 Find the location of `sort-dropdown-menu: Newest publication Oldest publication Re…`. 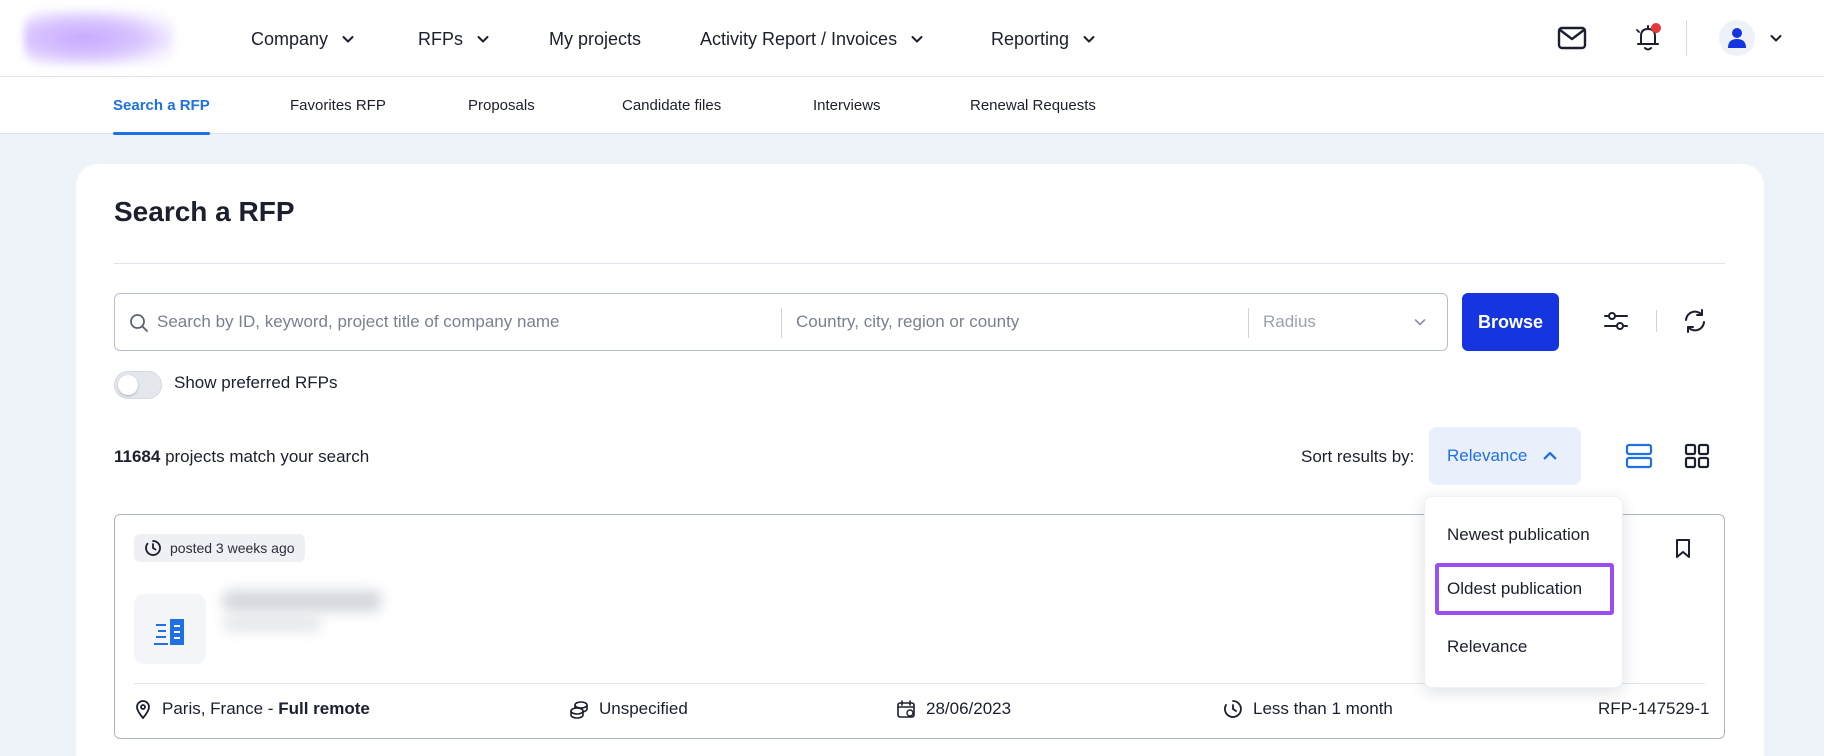

sort-dropdown-menu: Newest publication Oldest publication Re… is located at coordinates (1523, 592).